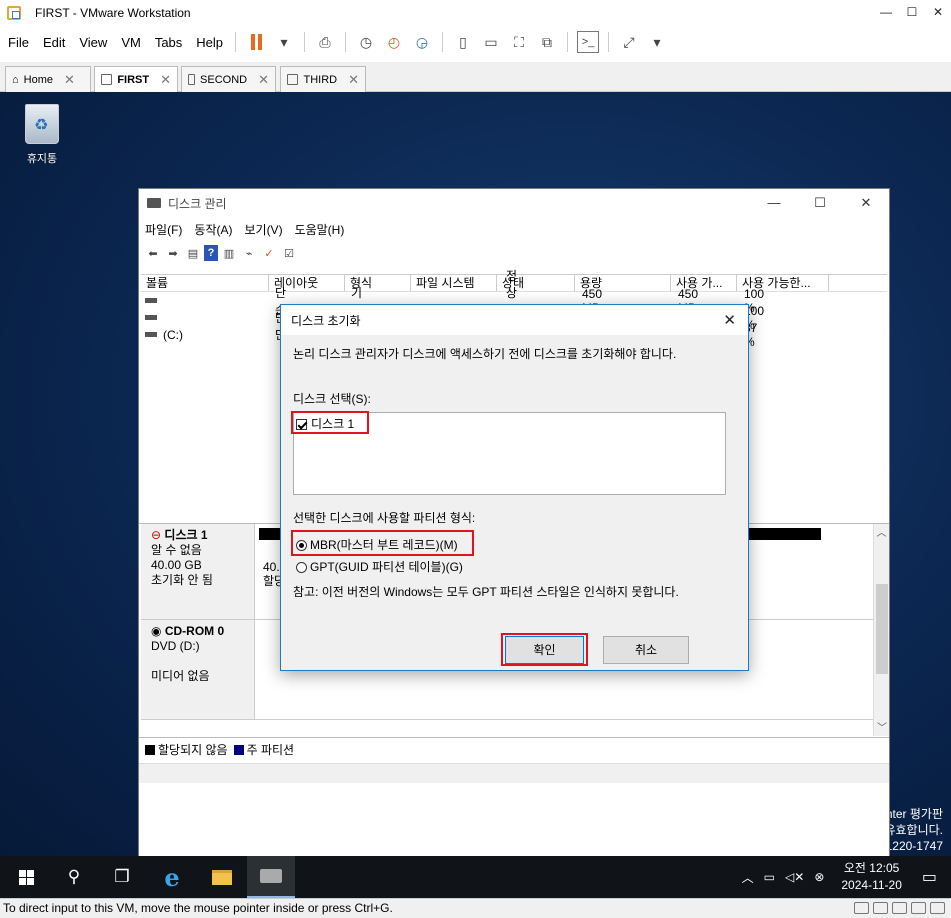 The width and height of the screenshot is (951, 918). What do you see at coordinates (320, 229) in the screenshot?
I see `menu-help: 도움말(H)` at bounding box center [320, 229].